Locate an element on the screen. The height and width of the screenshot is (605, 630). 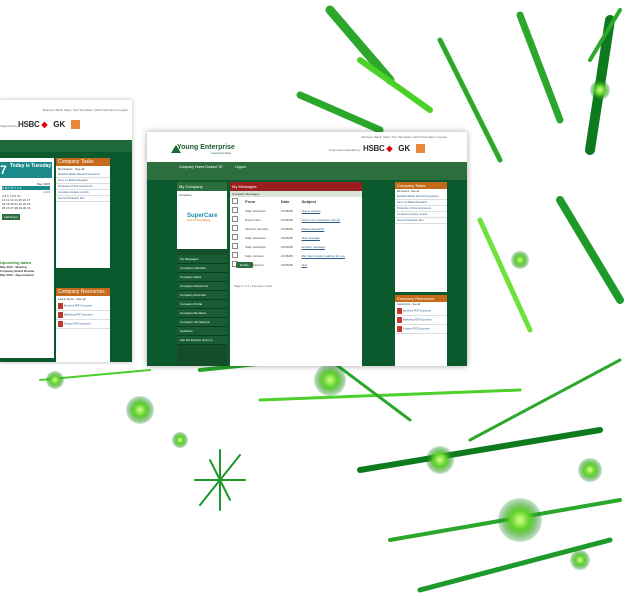
sidebar-item-company-accounts: Company Accounts is located at coordinates (202, 295).